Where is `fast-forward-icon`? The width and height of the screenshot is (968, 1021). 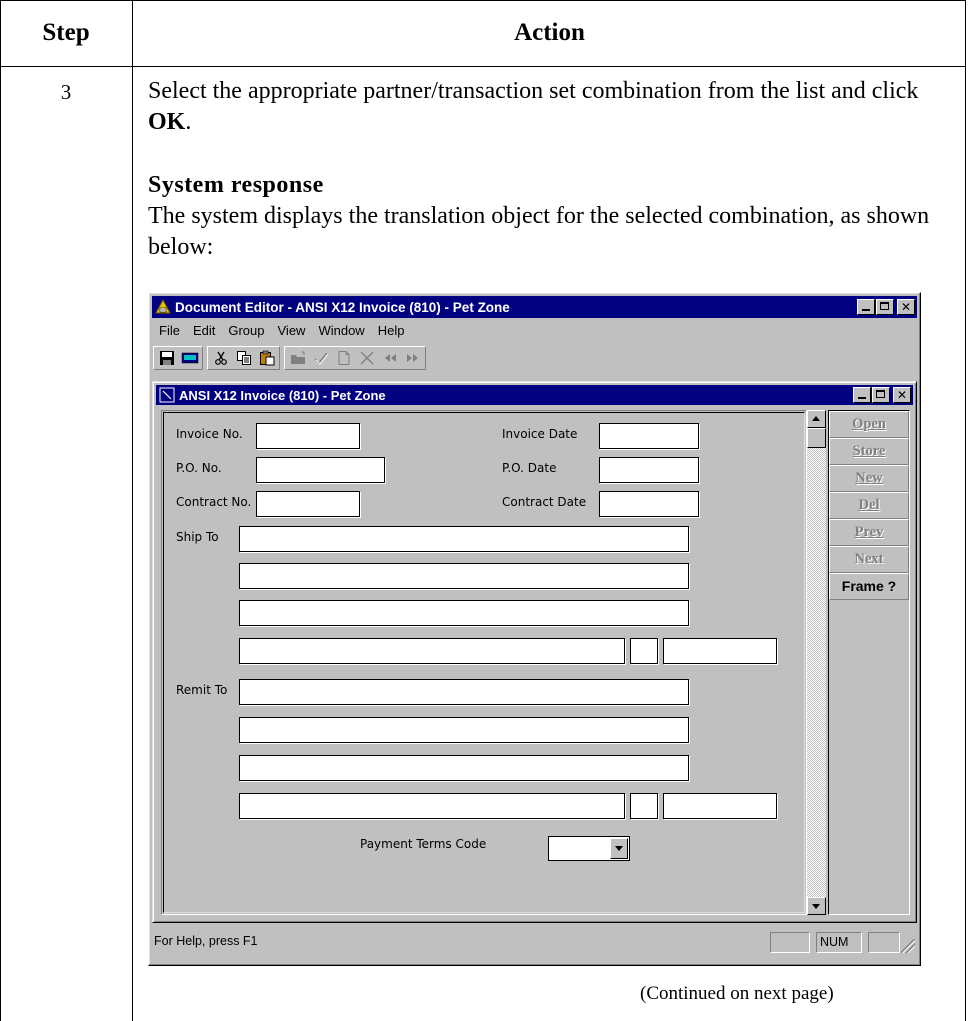
fast-forward-icon is located at coordinates (412, 358).